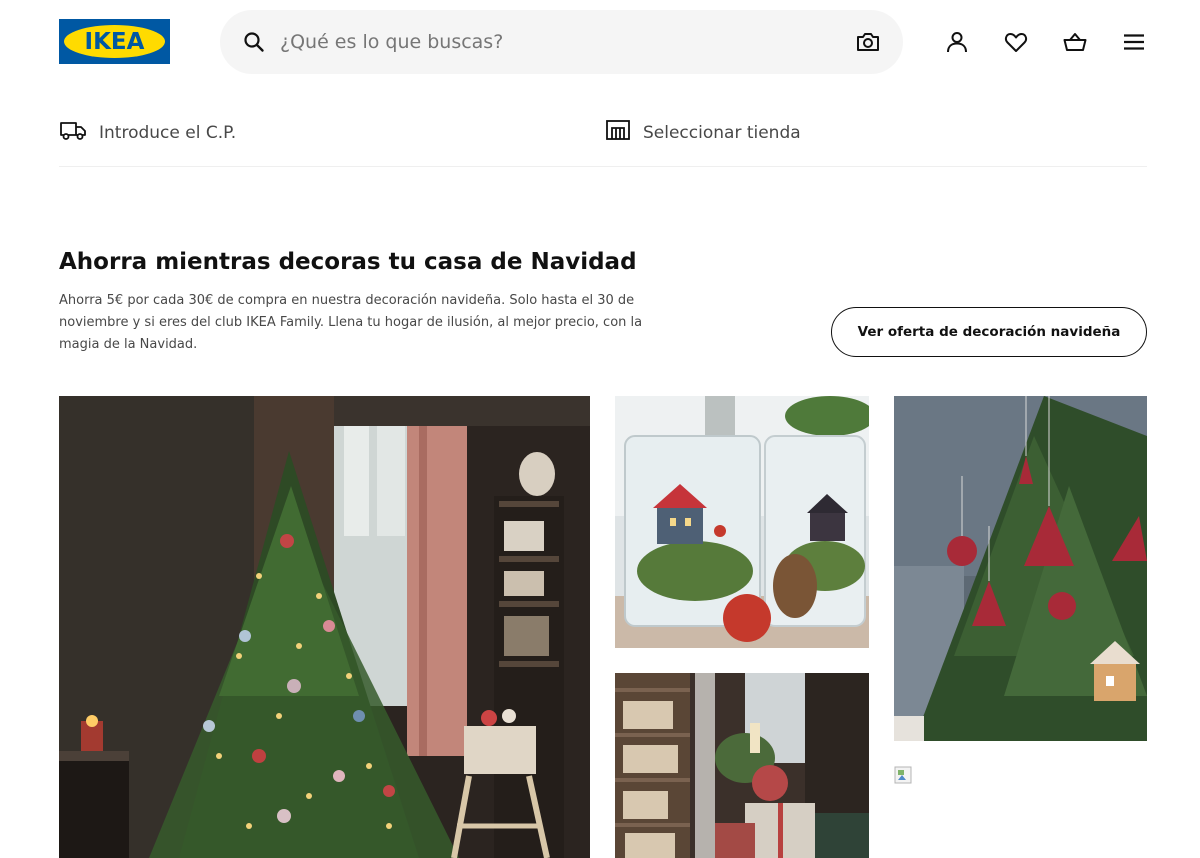 This screenshot has height=858, width=1200. I want to click on divider, so click(603, 166).